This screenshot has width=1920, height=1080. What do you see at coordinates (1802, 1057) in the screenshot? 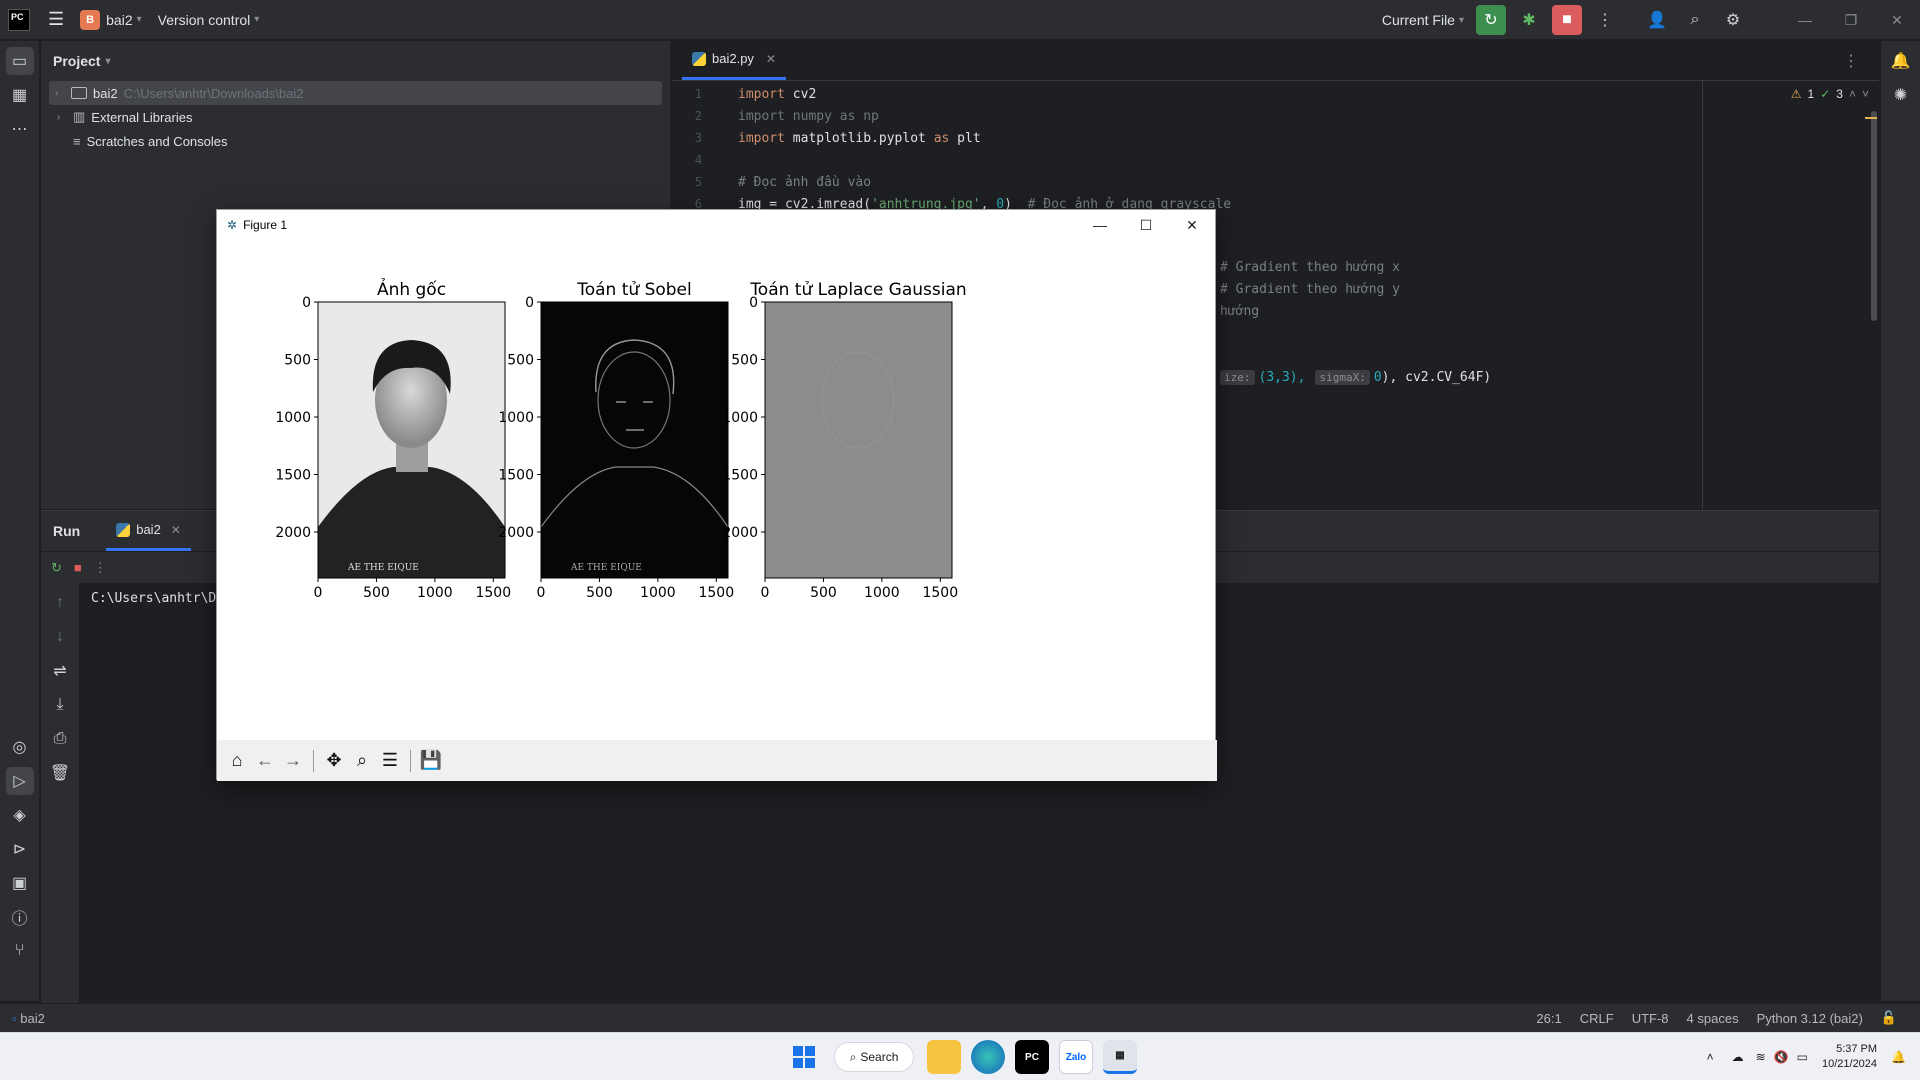
I see `battery-icon: ▭` at bounding box center [1802, 1057].